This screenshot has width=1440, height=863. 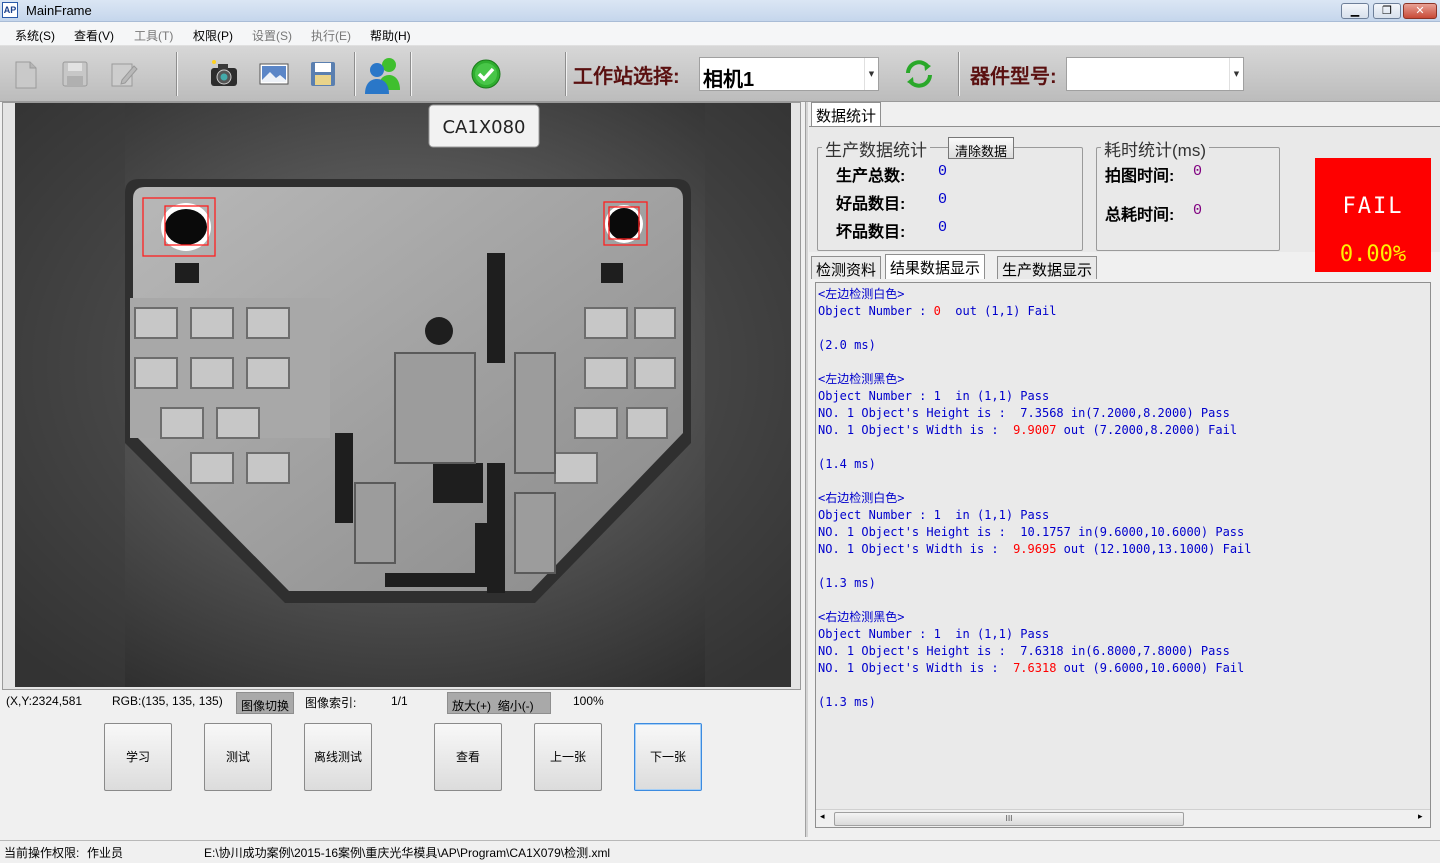 What do you see at coordinates (1123, 498) in the screenshot?
I see `log-line: <右边检测白色>` at bounding box center [1123, 498].